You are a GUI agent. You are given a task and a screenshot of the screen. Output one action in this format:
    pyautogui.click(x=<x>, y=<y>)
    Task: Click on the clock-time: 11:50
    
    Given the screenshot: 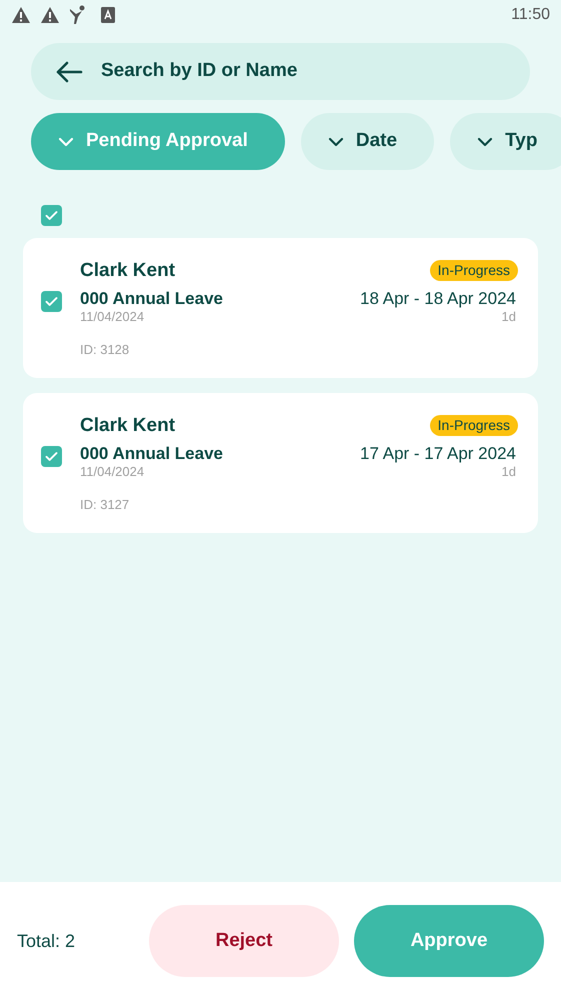 What is the action you would take?
    pyautogui.click(x=530, y=15)
    